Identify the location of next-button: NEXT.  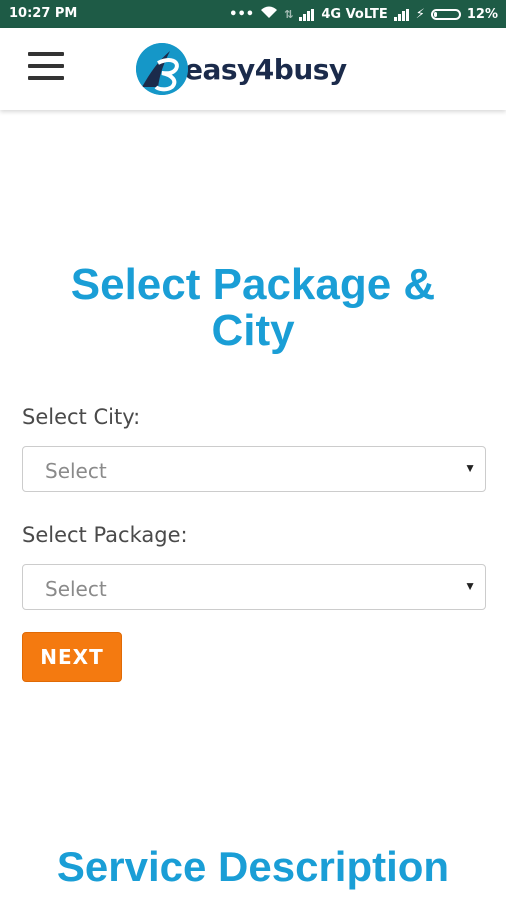
(72, 657).